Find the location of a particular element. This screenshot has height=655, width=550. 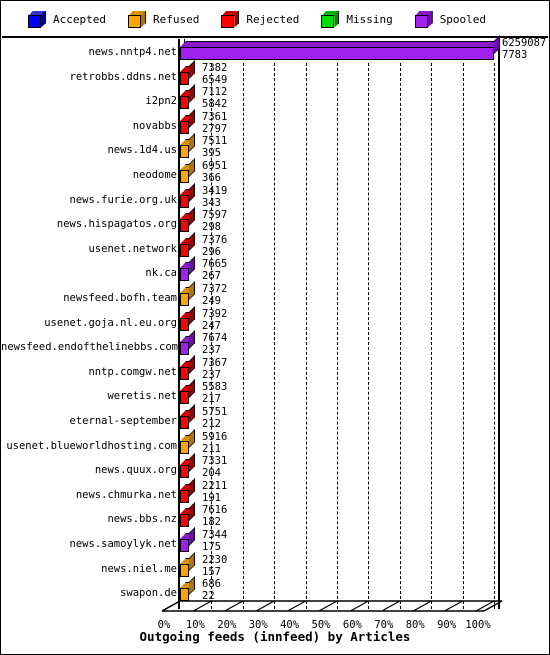

value-label-lower: 5842 is located at coordinates (215, 104).